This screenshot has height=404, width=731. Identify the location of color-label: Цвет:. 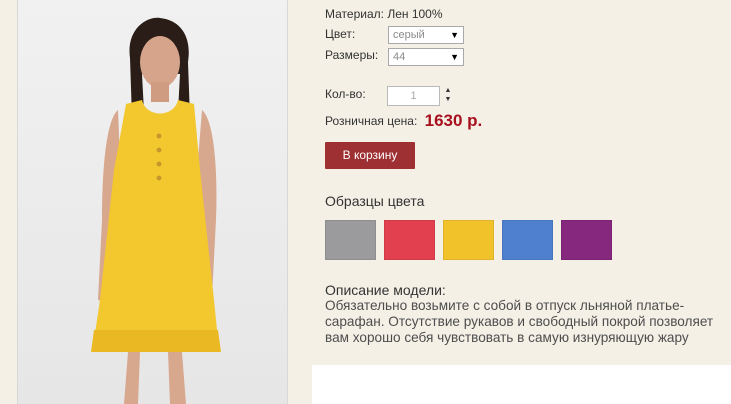
(340, 34).